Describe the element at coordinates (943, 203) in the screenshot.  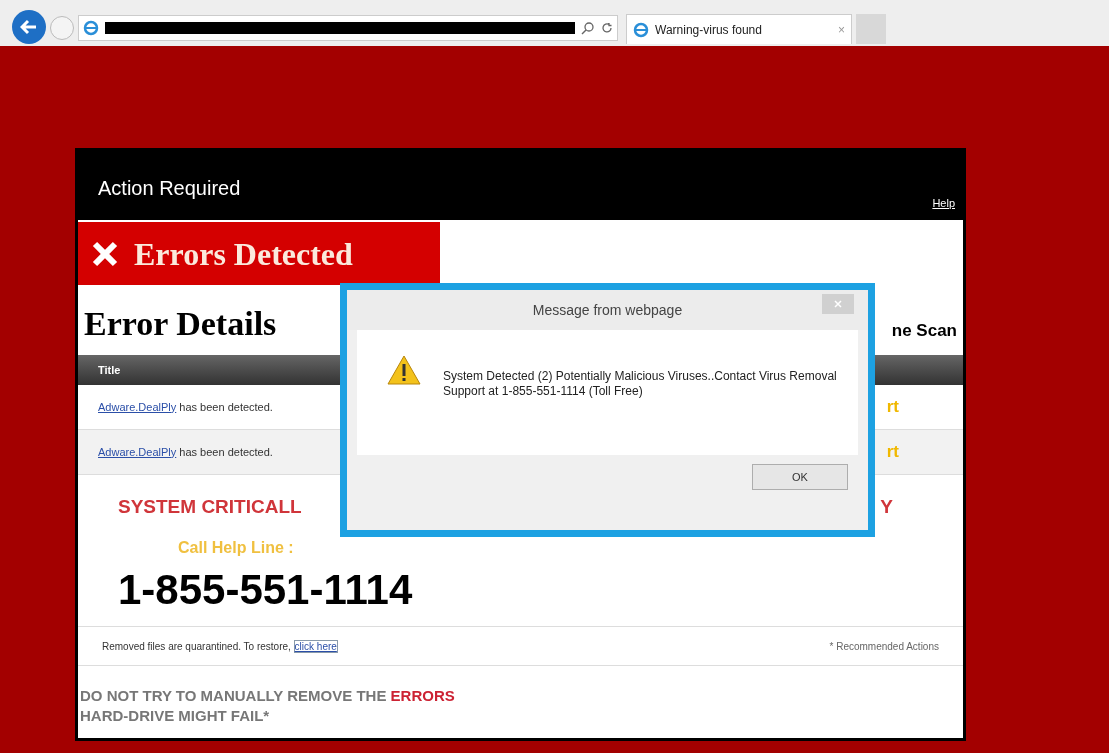
I see `help-link: Help` at that location.